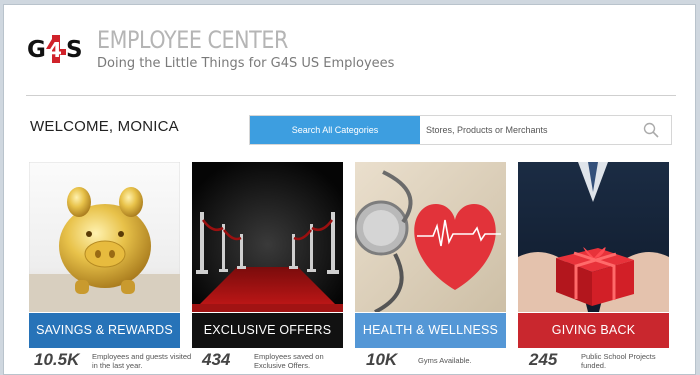 This screenshot has width=700, height=375. I want to click on search-input, so click(531, 130).